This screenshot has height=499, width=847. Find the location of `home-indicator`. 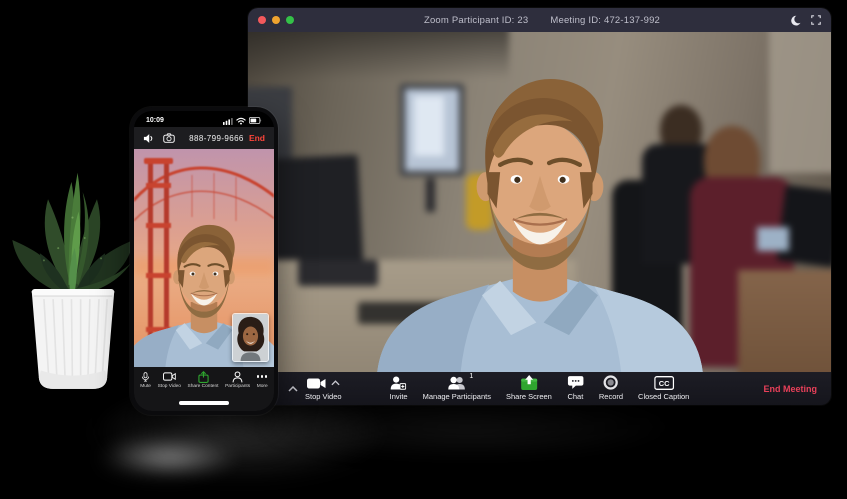

home-indicator is located at coordinates (204, 403).